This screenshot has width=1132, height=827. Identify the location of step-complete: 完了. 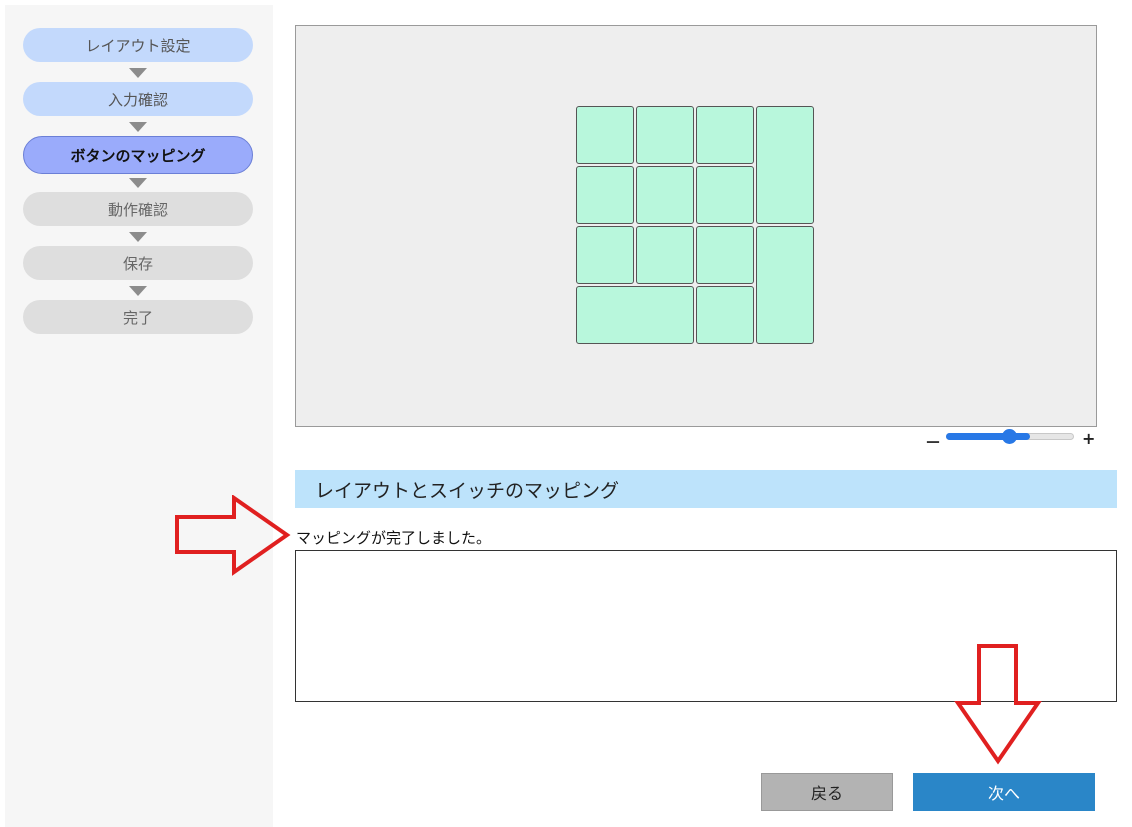
(138, 317).